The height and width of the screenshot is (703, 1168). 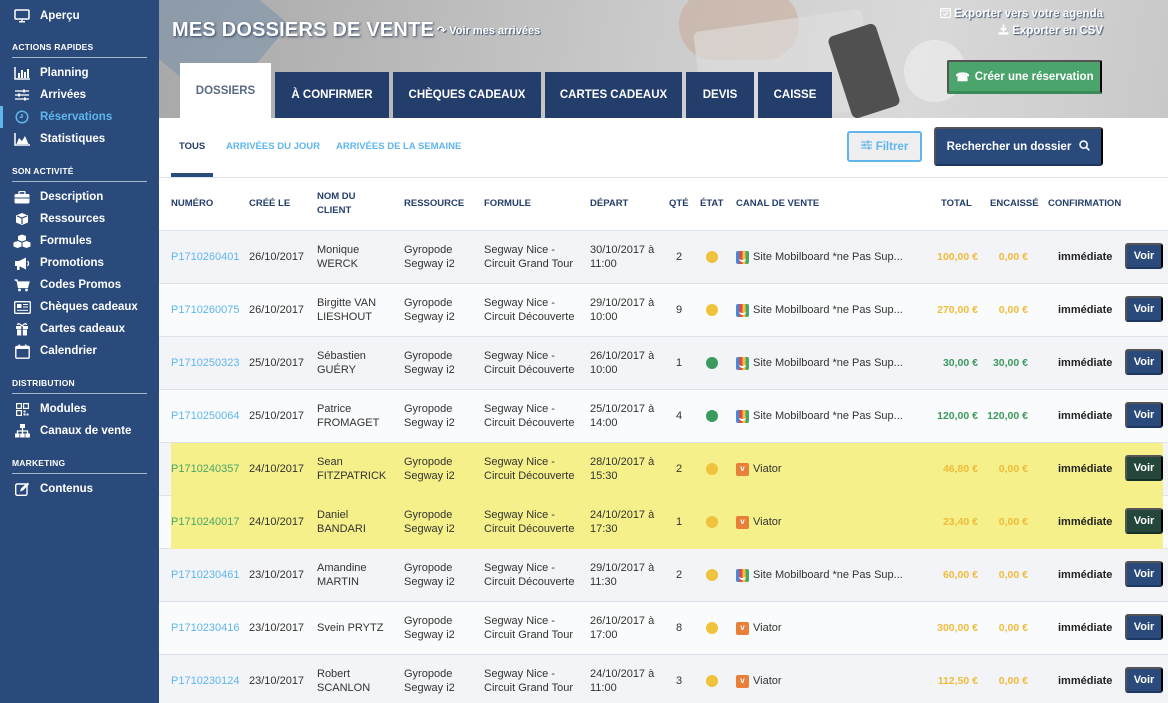 I want to click on share-arrow-icon: ↷, so click(x=442, y=31).